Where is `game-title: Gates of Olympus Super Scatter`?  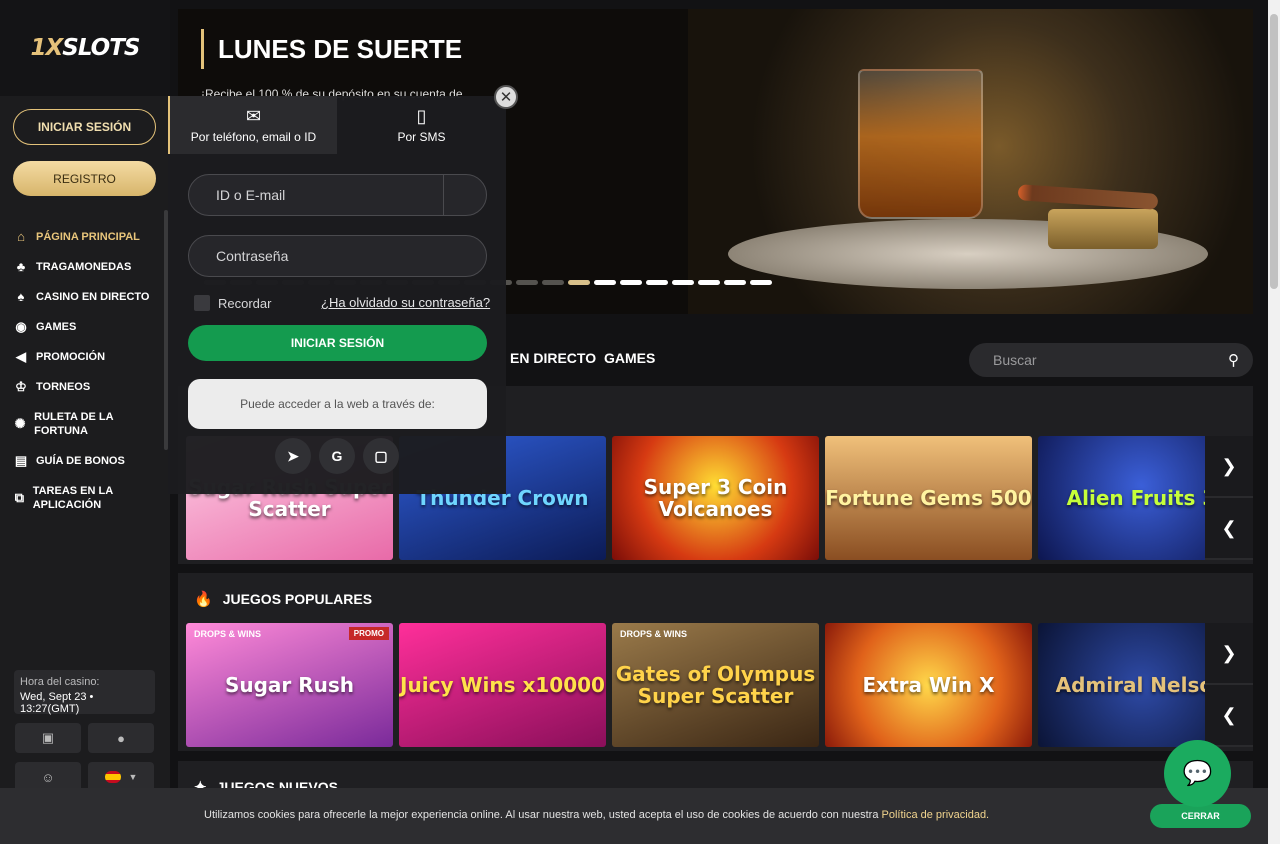 game-title: Gates of Olympus Super Scatter is located at coordinates (715, 685).